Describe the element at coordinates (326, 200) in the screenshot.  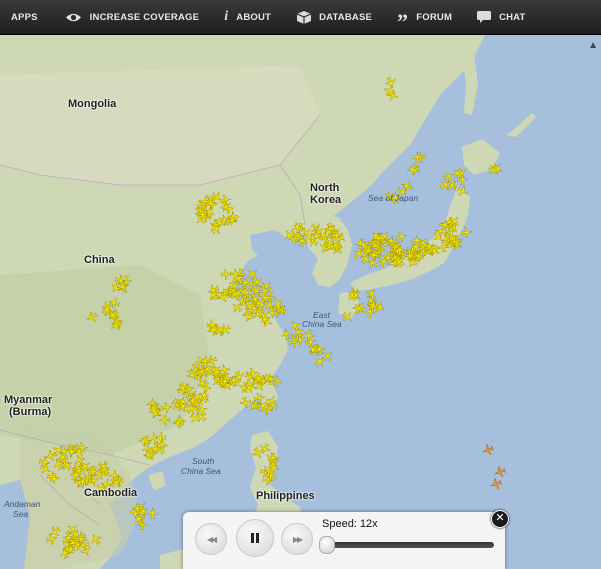
I see `label-north-korea-2: Korea` at that location.